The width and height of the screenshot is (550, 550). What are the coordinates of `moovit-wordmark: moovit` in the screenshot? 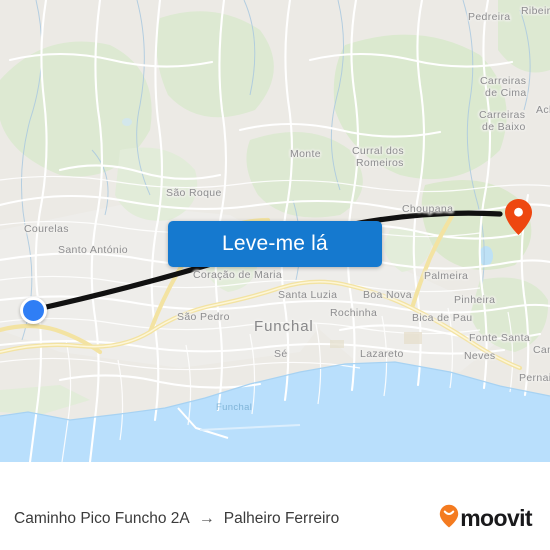 It's located at (496, 518).